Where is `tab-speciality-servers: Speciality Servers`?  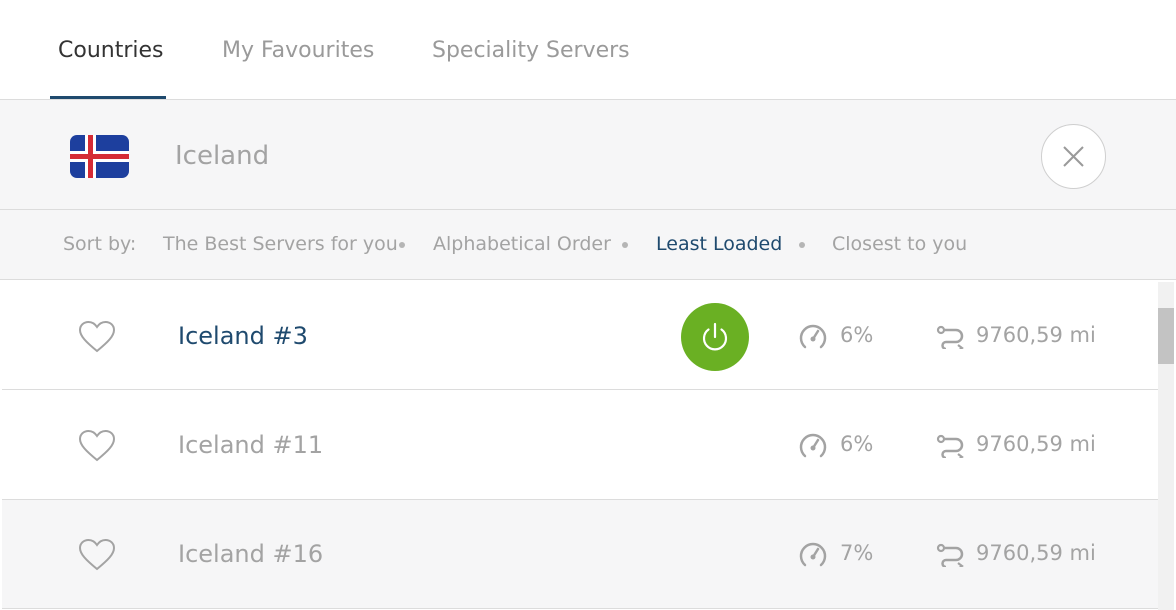
tab-speciality-servers: Speciality Servers is located at coordinates (531, 50).